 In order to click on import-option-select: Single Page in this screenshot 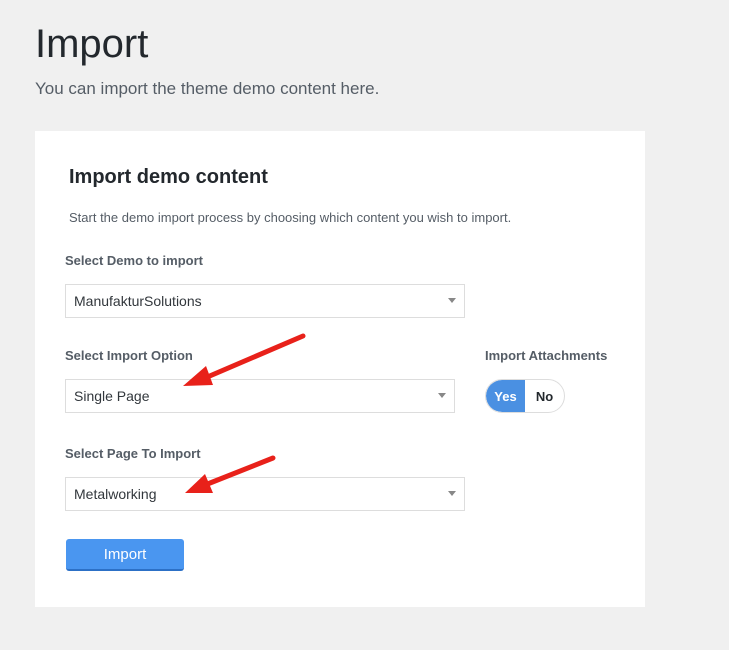, I will do `click(260, 396)`.